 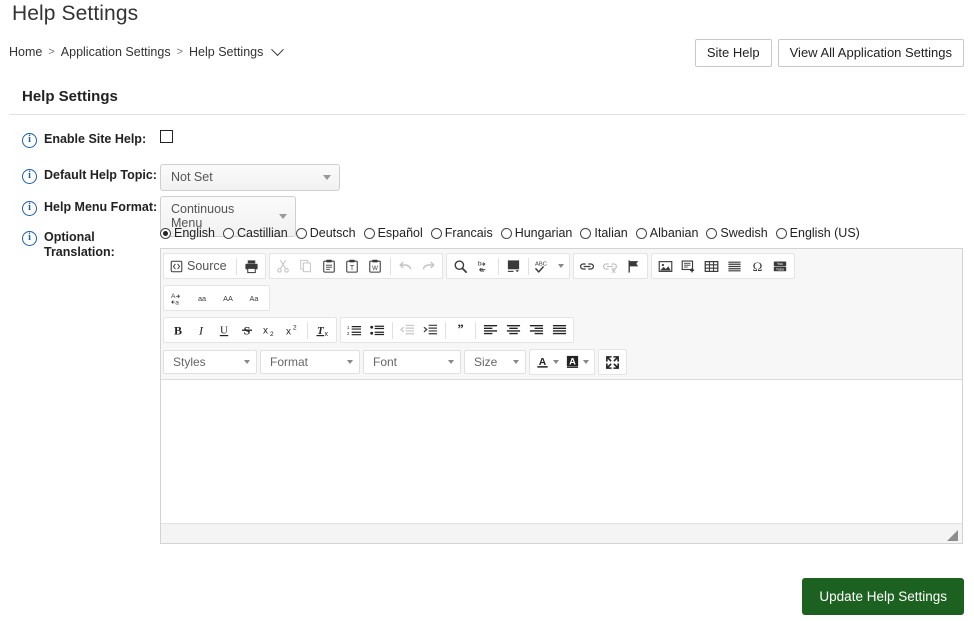 I want to click on font-label: Font, so click(x=385, y=362).